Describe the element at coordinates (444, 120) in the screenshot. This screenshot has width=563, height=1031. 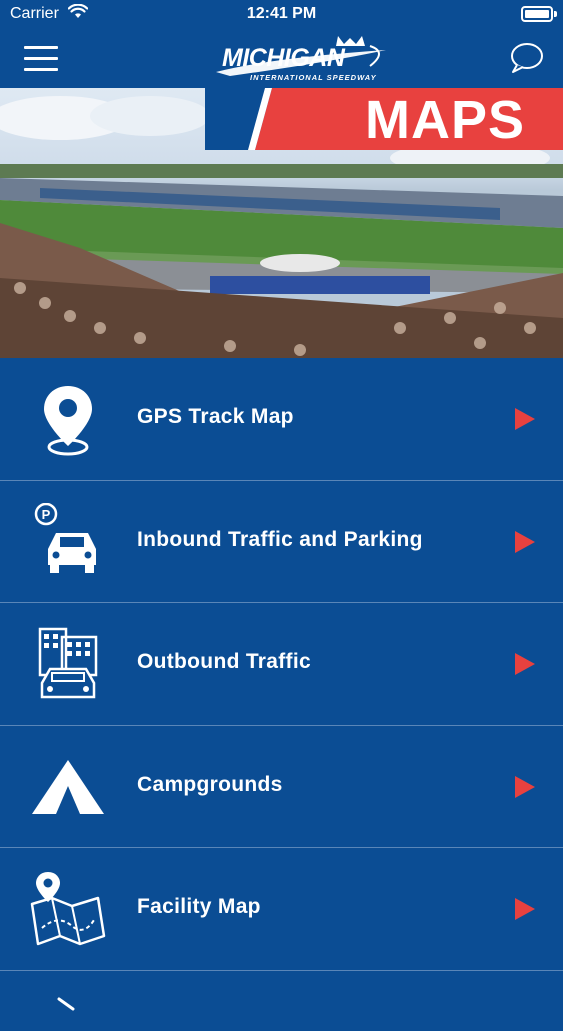
I see `maps-banner-title: MAPS` at that location.